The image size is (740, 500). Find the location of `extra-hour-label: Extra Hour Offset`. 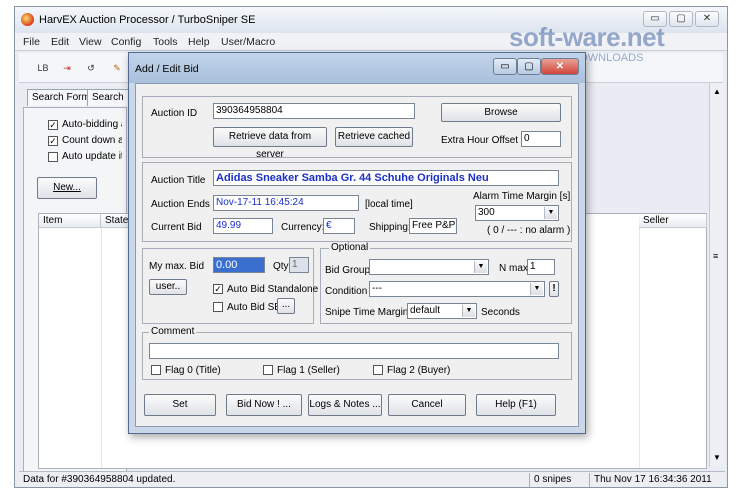

extra-hour-label: Extra Hour Offset is located at coordinates (480, 140).